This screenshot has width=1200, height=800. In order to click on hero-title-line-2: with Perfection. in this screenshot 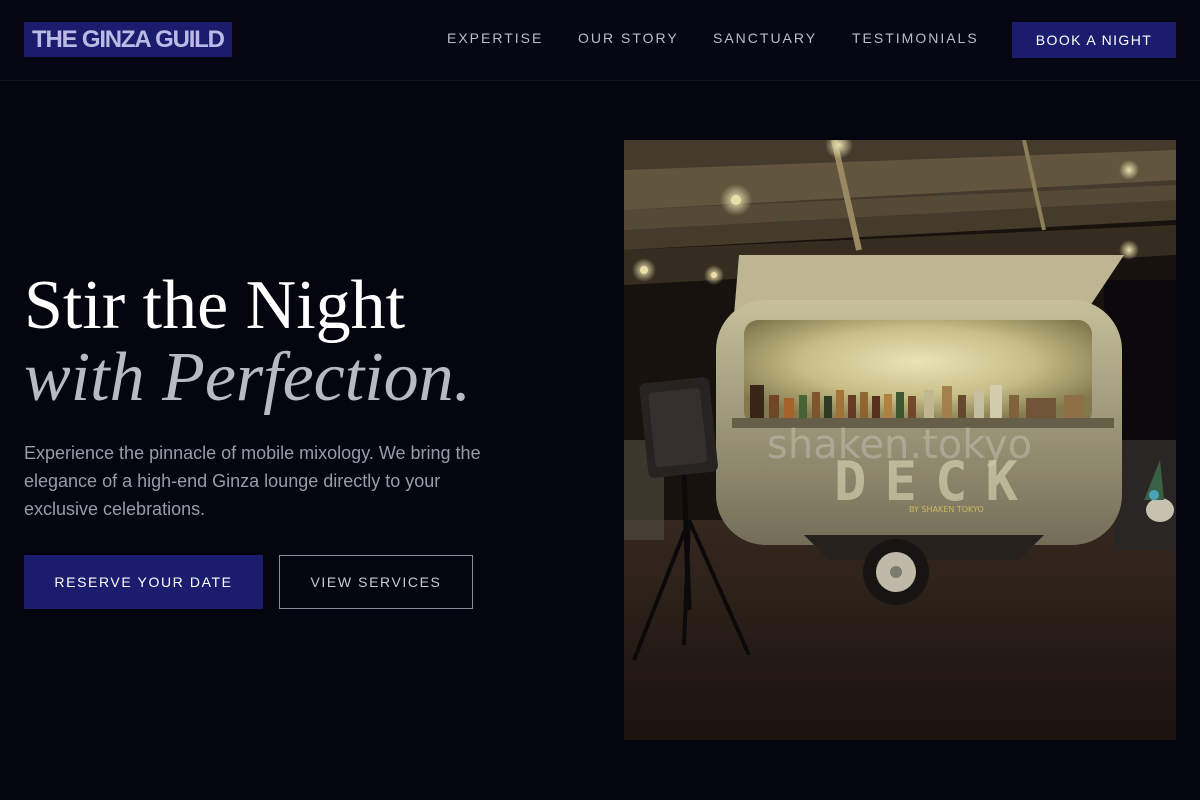, I will do `click(248, 377)`.